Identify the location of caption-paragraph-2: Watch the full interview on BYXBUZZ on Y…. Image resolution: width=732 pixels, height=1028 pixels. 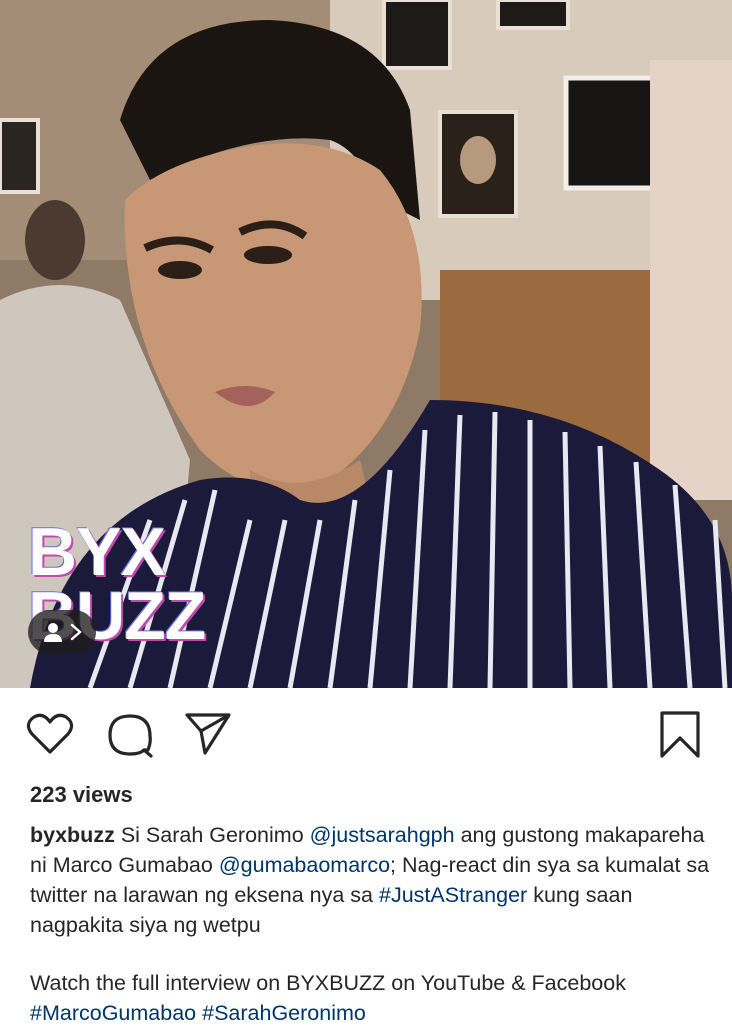
(370, 998).